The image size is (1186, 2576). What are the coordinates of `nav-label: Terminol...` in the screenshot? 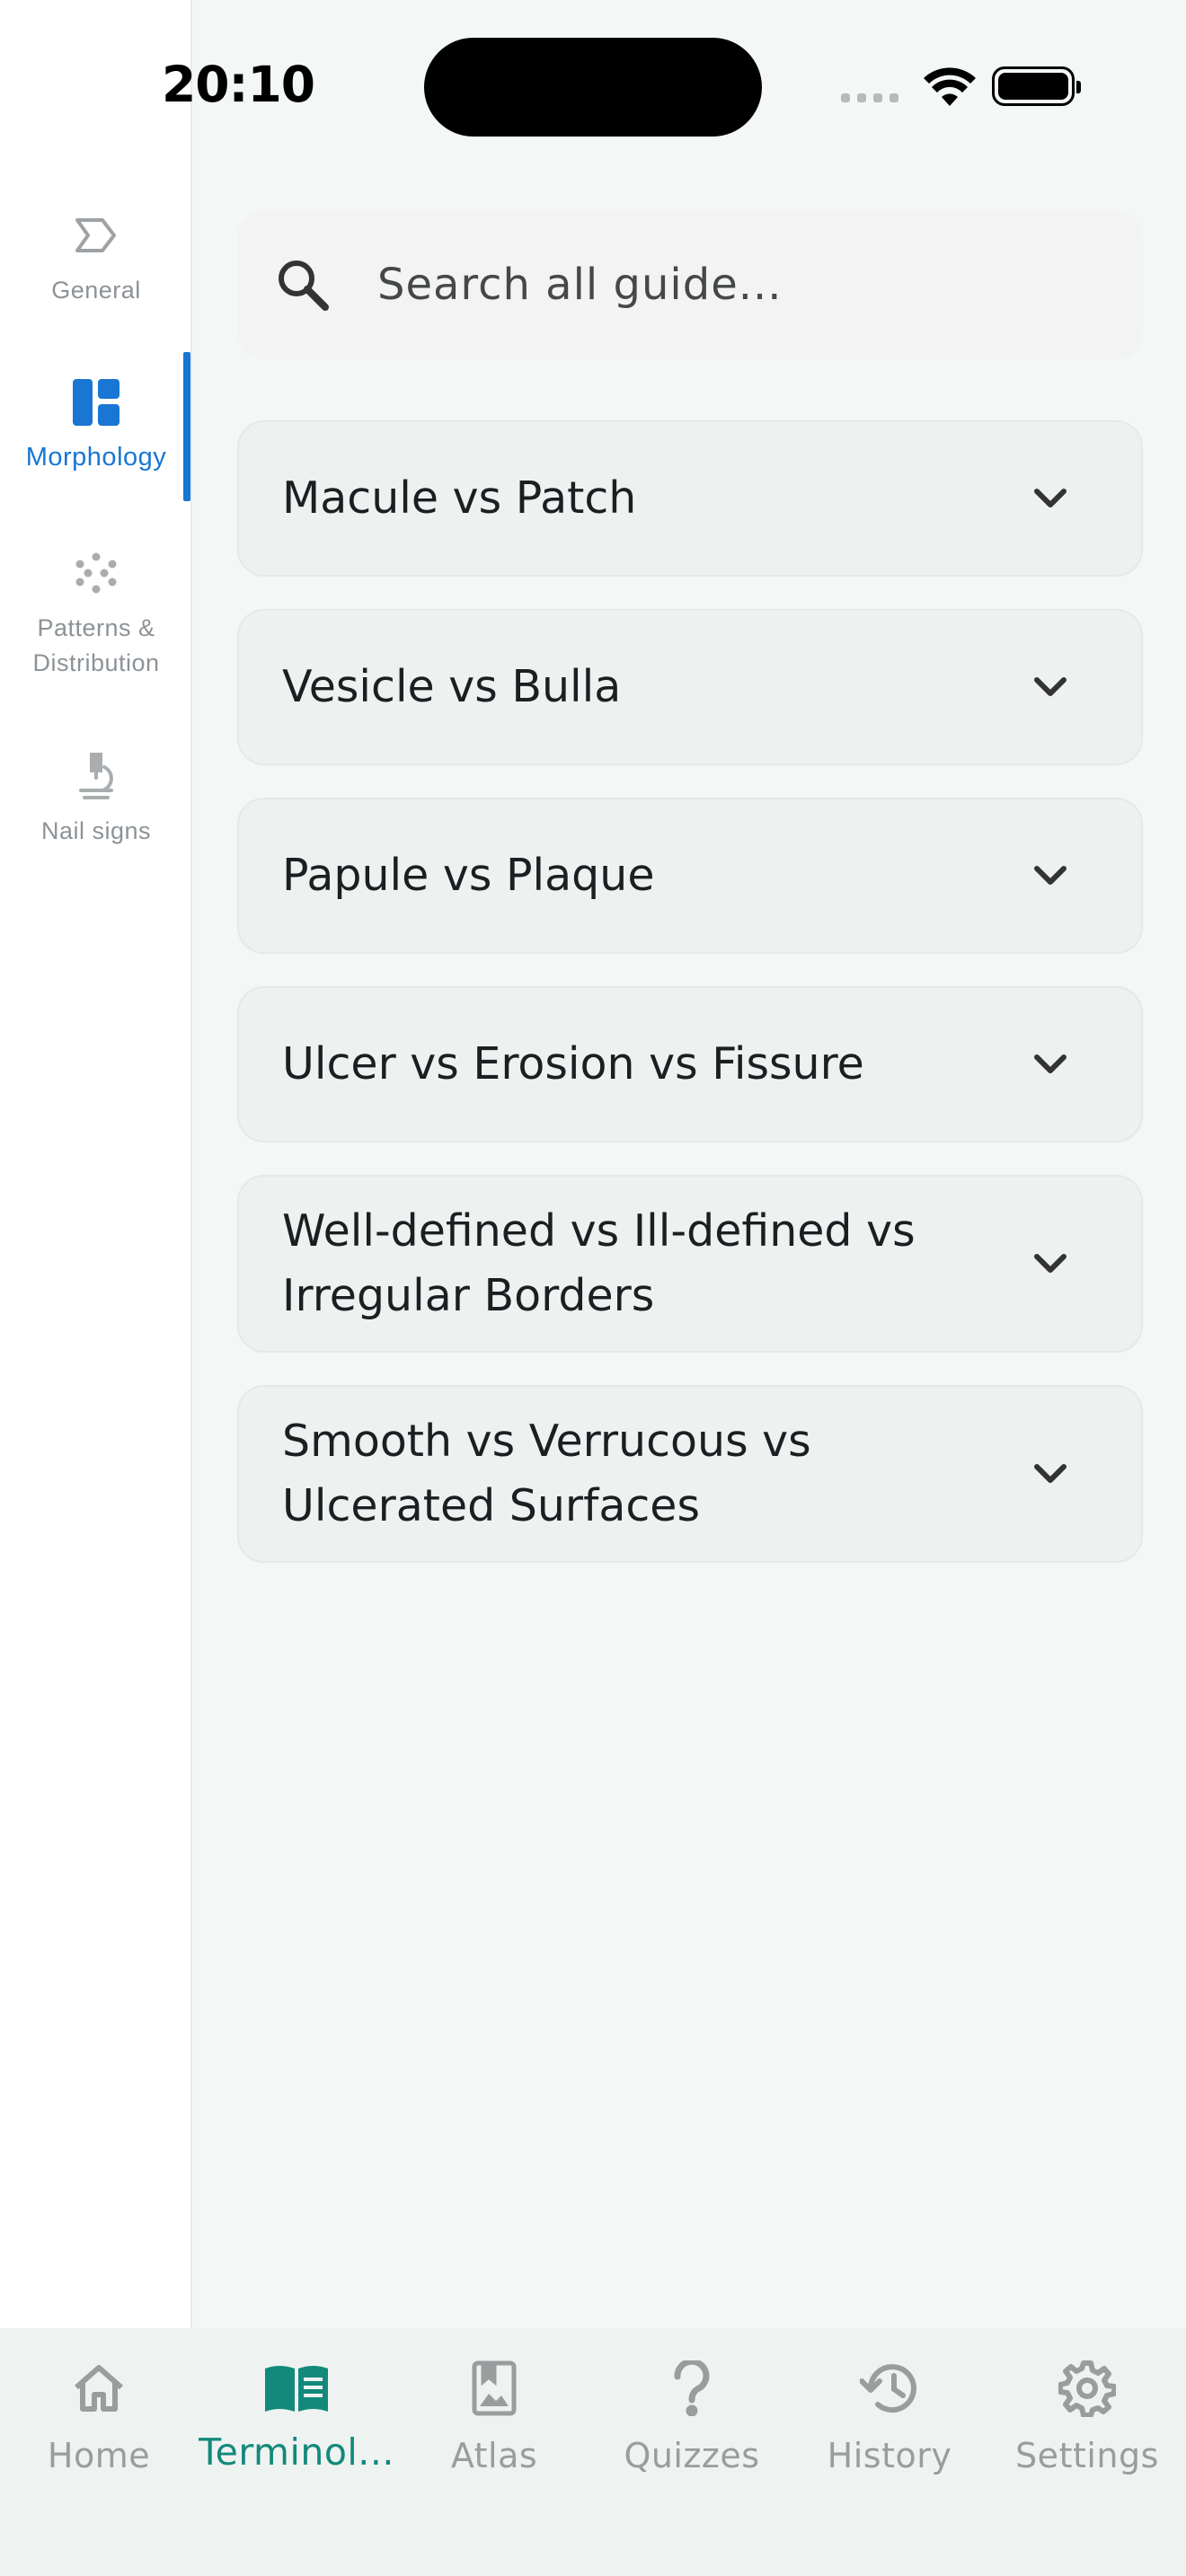 It's located at (296, 2452).